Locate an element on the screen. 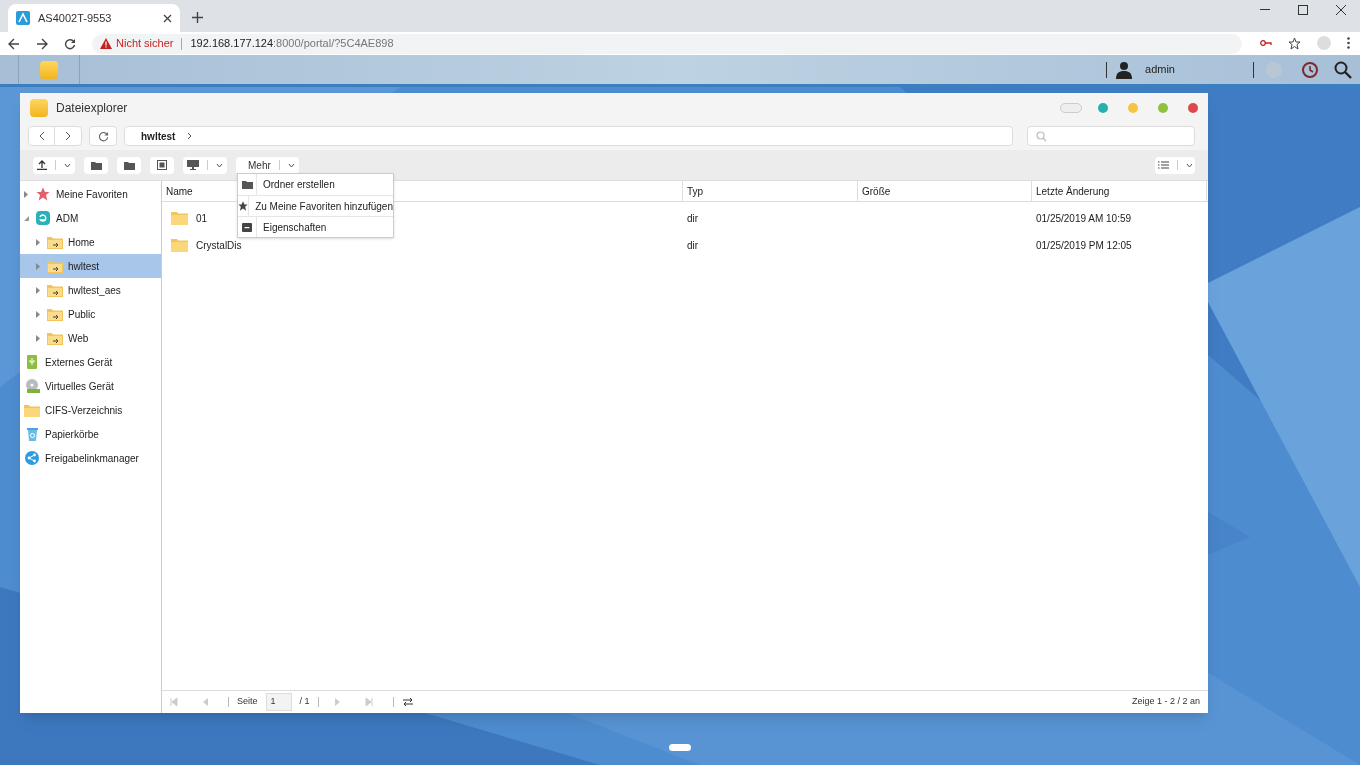 This screenshot has height=765, width=1360. user-name: admin is located at coordinates (1160, 69).